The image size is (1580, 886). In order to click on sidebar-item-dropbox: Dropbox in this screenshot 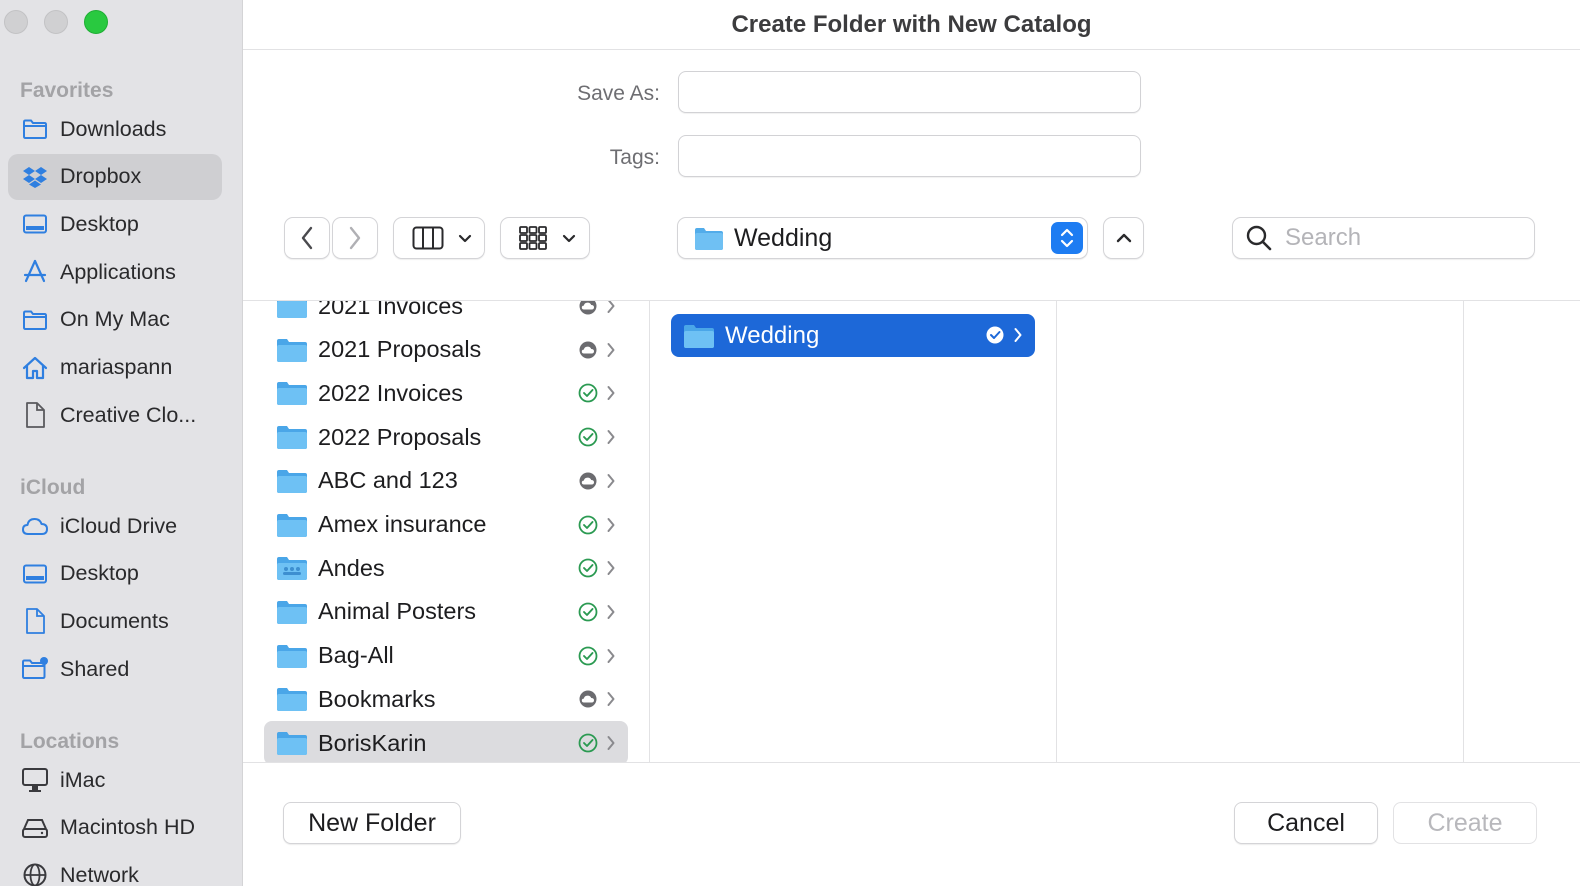, I will do `click(115, 176)`.